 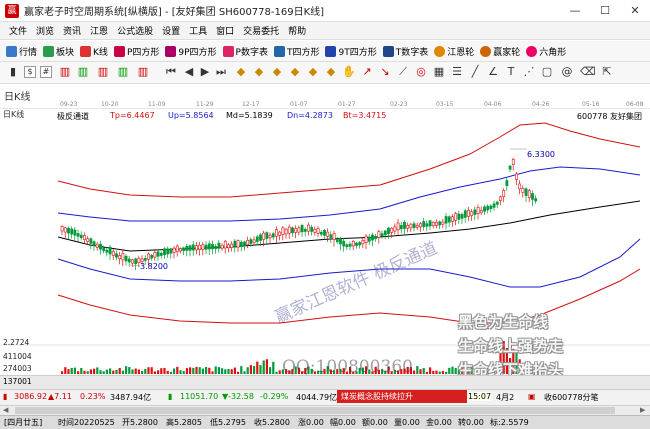 What do you see at coordinates (296, 51) in the screenshot?
I see `toolbar-t-square-button: T四方形` at bounding box center [296, 51].